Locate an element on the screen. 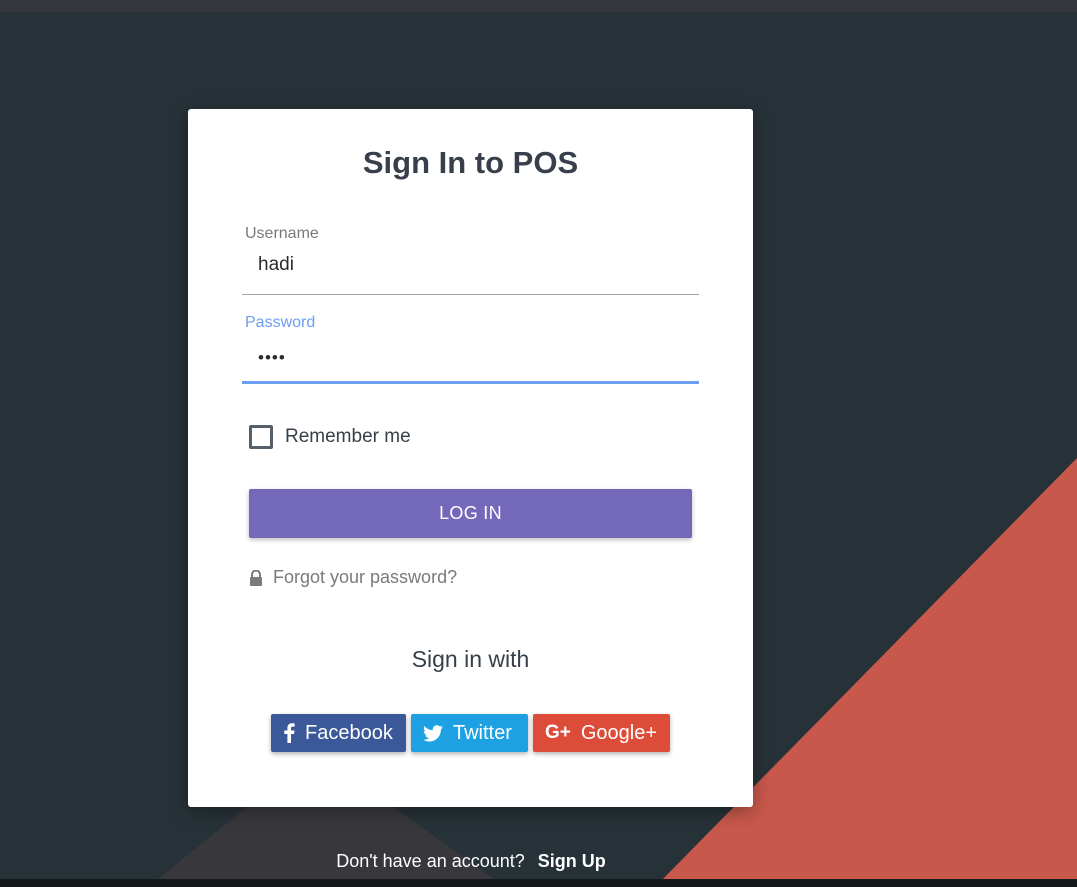 This screenshot has width=1077, height=887. social-buttons: Facebook Twitter G+ Google+ is located at coordinates (470, 733).